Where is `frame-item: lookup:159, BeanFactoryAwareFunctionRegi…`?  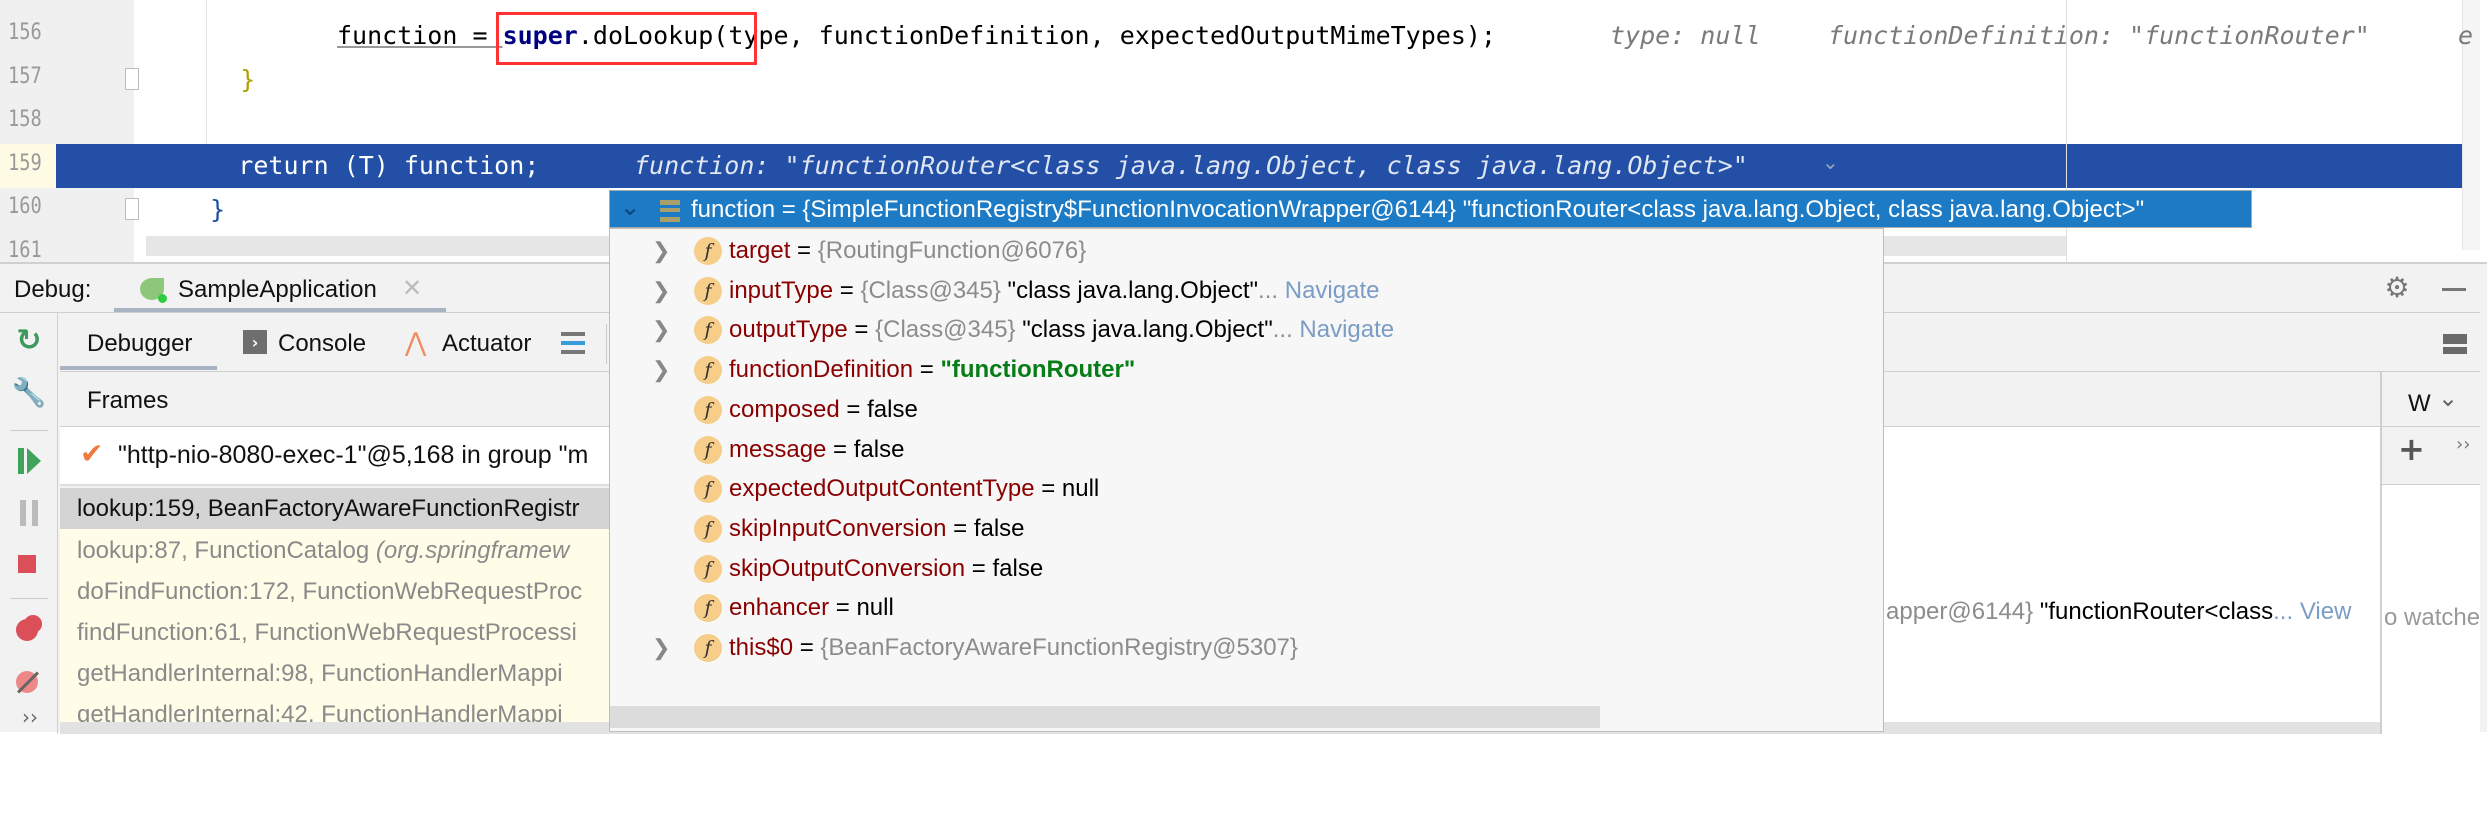
frame-item: lookup:159, BeanFactoryAwareFunctionRegi… is located at coordinates (340, 508).